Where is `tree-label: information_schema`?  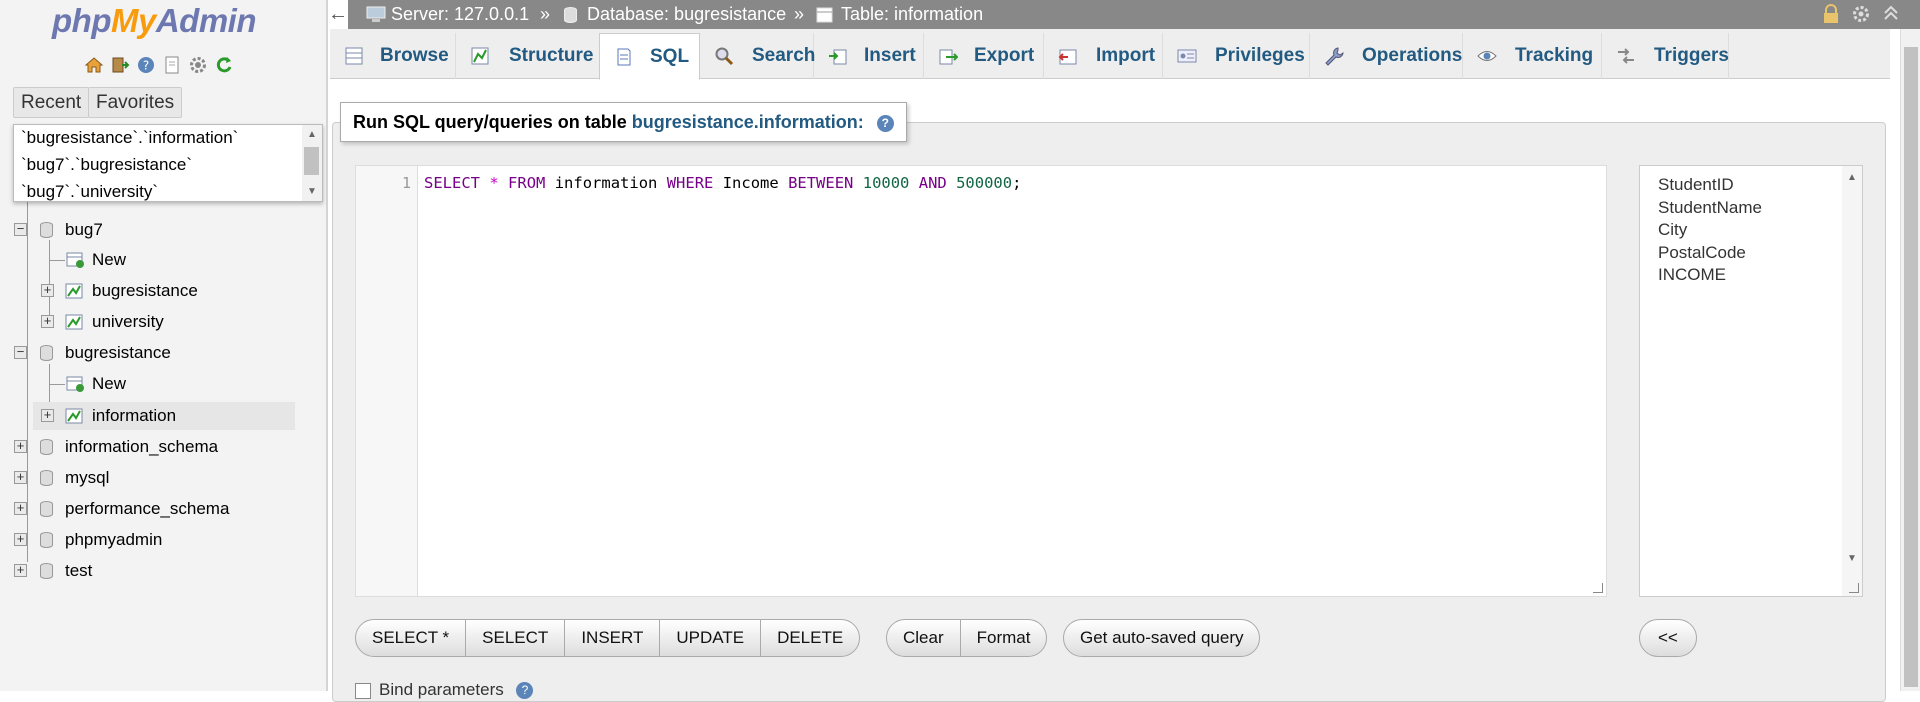
tree-label: information_schema is located at coordinates (141, 447).